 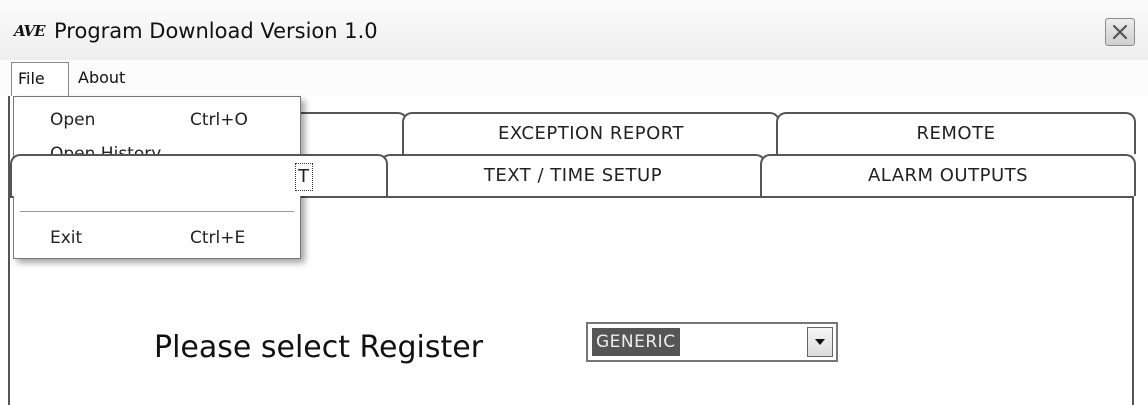 I want to click on menu-file: File, so click(x=40, y=79).